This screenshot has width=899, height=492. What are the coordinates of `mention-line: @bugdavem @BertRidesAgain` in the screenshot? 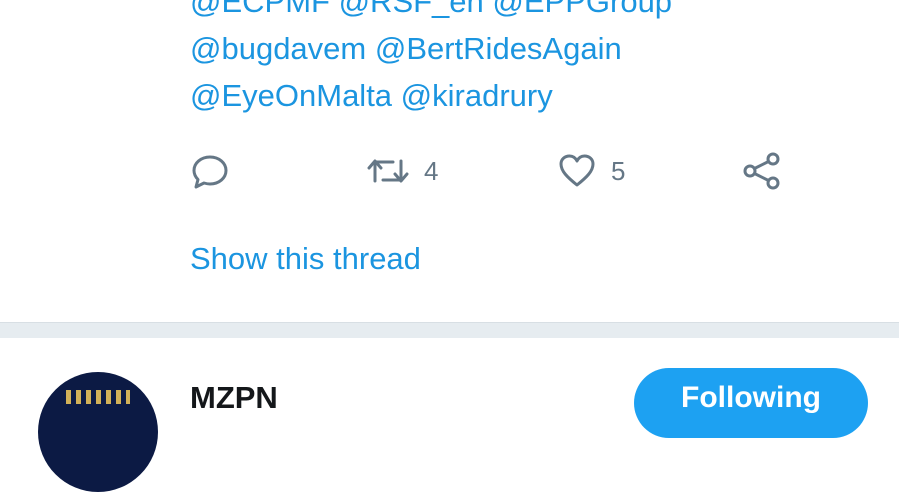 It's located at (540, 48).